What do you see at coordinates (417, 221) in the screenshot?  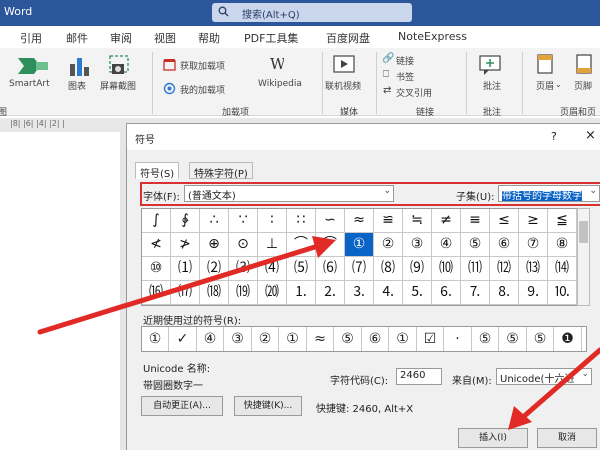 I see `symbol-cell: ≒` at bounding box center [417, 221].